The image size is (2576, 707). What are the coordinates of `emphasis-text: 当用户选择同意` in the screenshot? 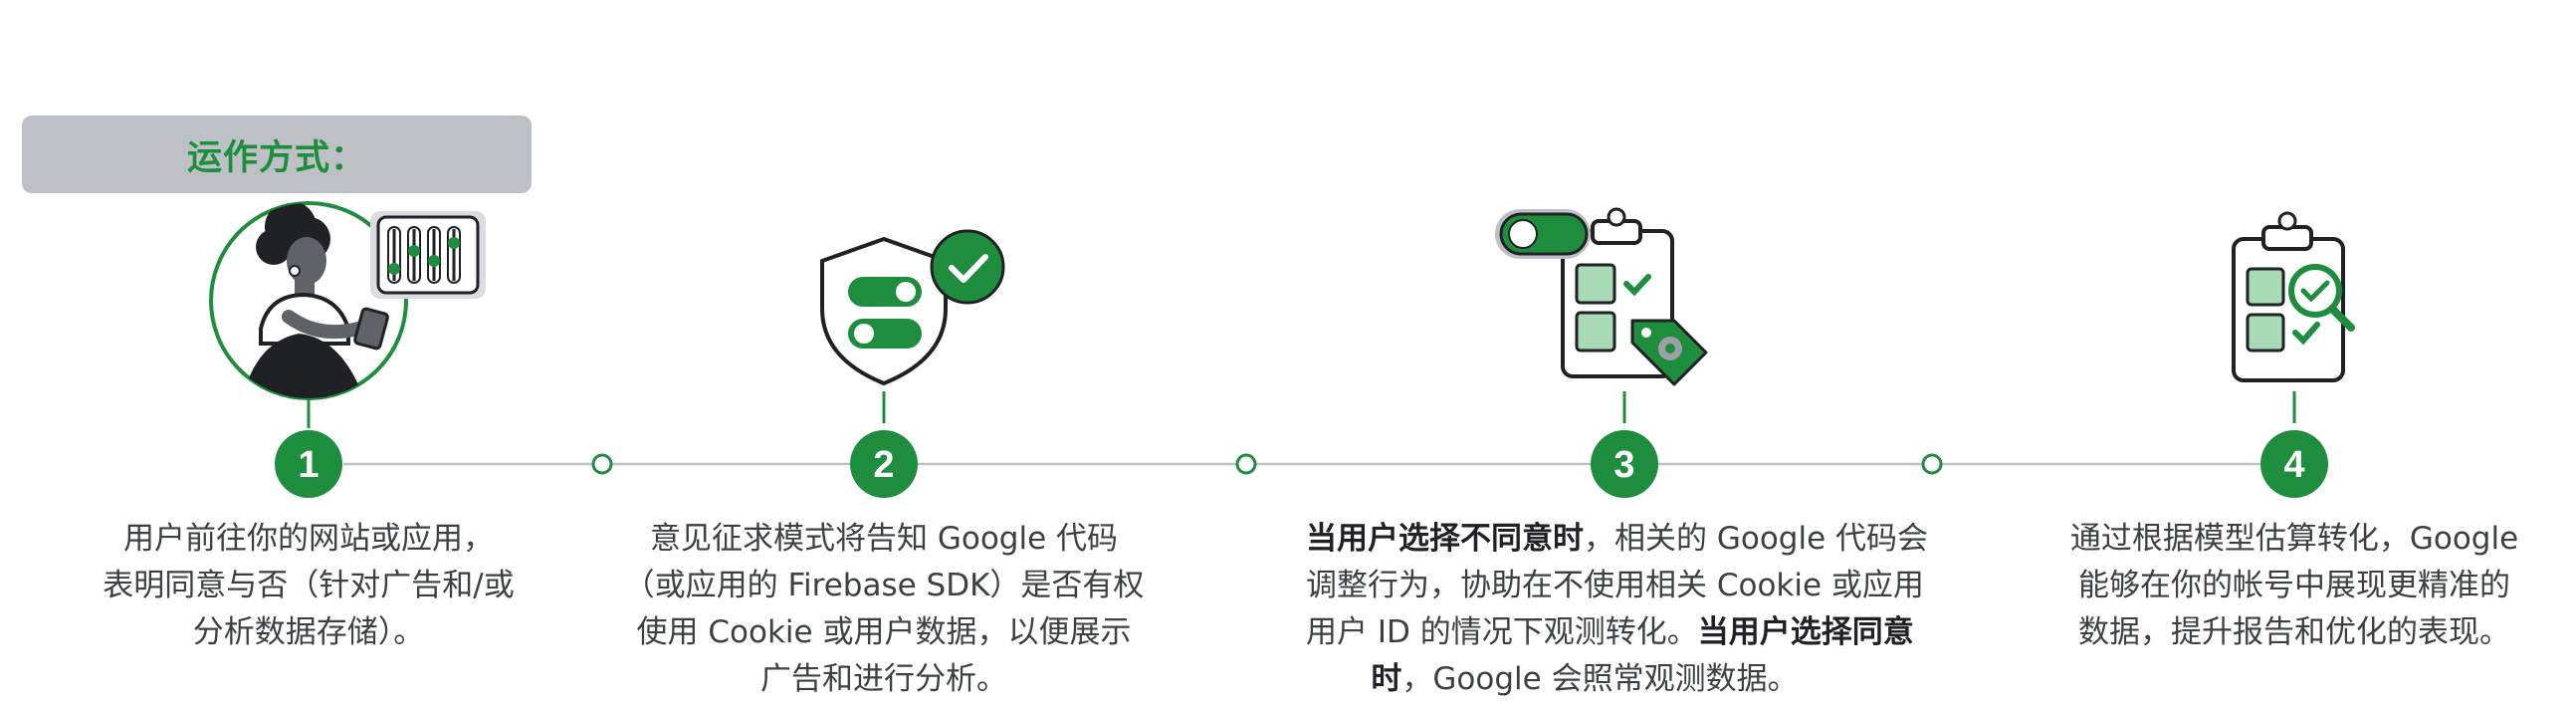 It's located at (1805, 632).